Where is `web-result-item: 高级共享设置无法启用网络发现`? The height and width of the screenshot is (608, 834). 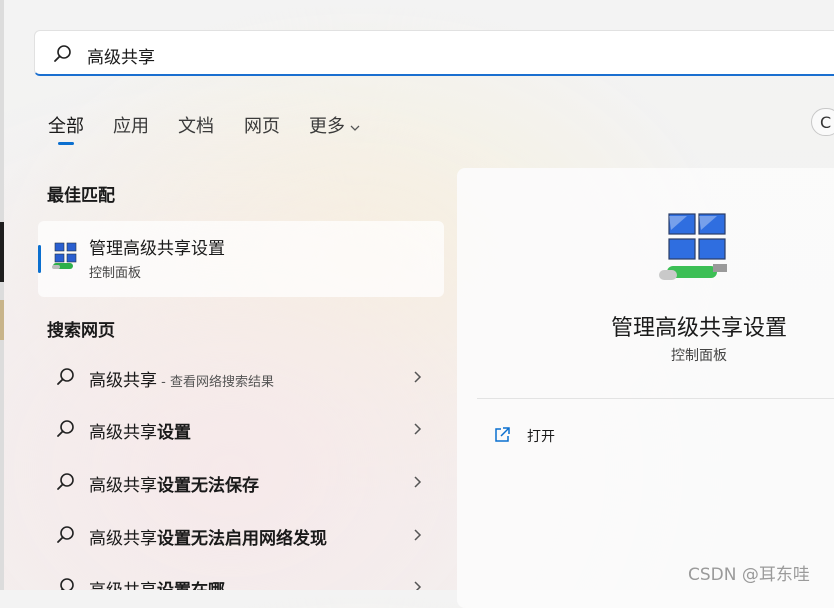
web-result-item: 高级共享设置无法启用网络发现 is located at coordinates (244, 535).